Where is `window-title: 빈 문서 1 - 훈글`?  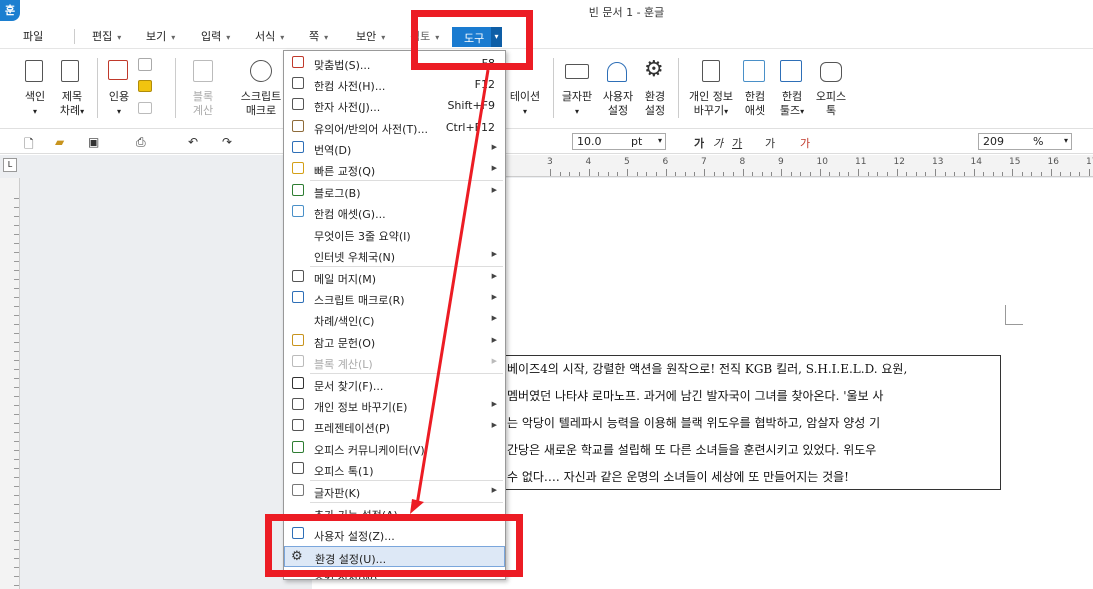 window-title: 빈 문서 1 - 훈글 is located at coordinates (626, 12).